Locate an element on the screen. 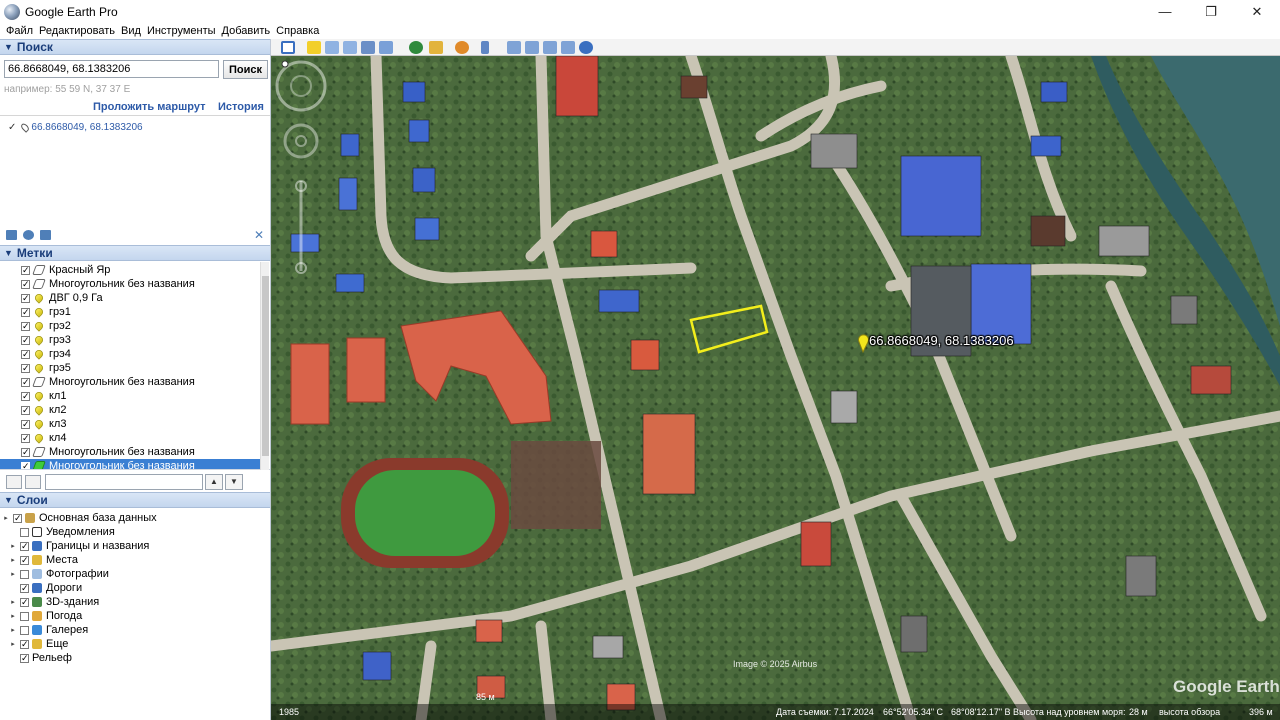 Image resolution: width=1280 pixels, height=720 pixels. image-overlay-icon is located at coordinates (368, 47).